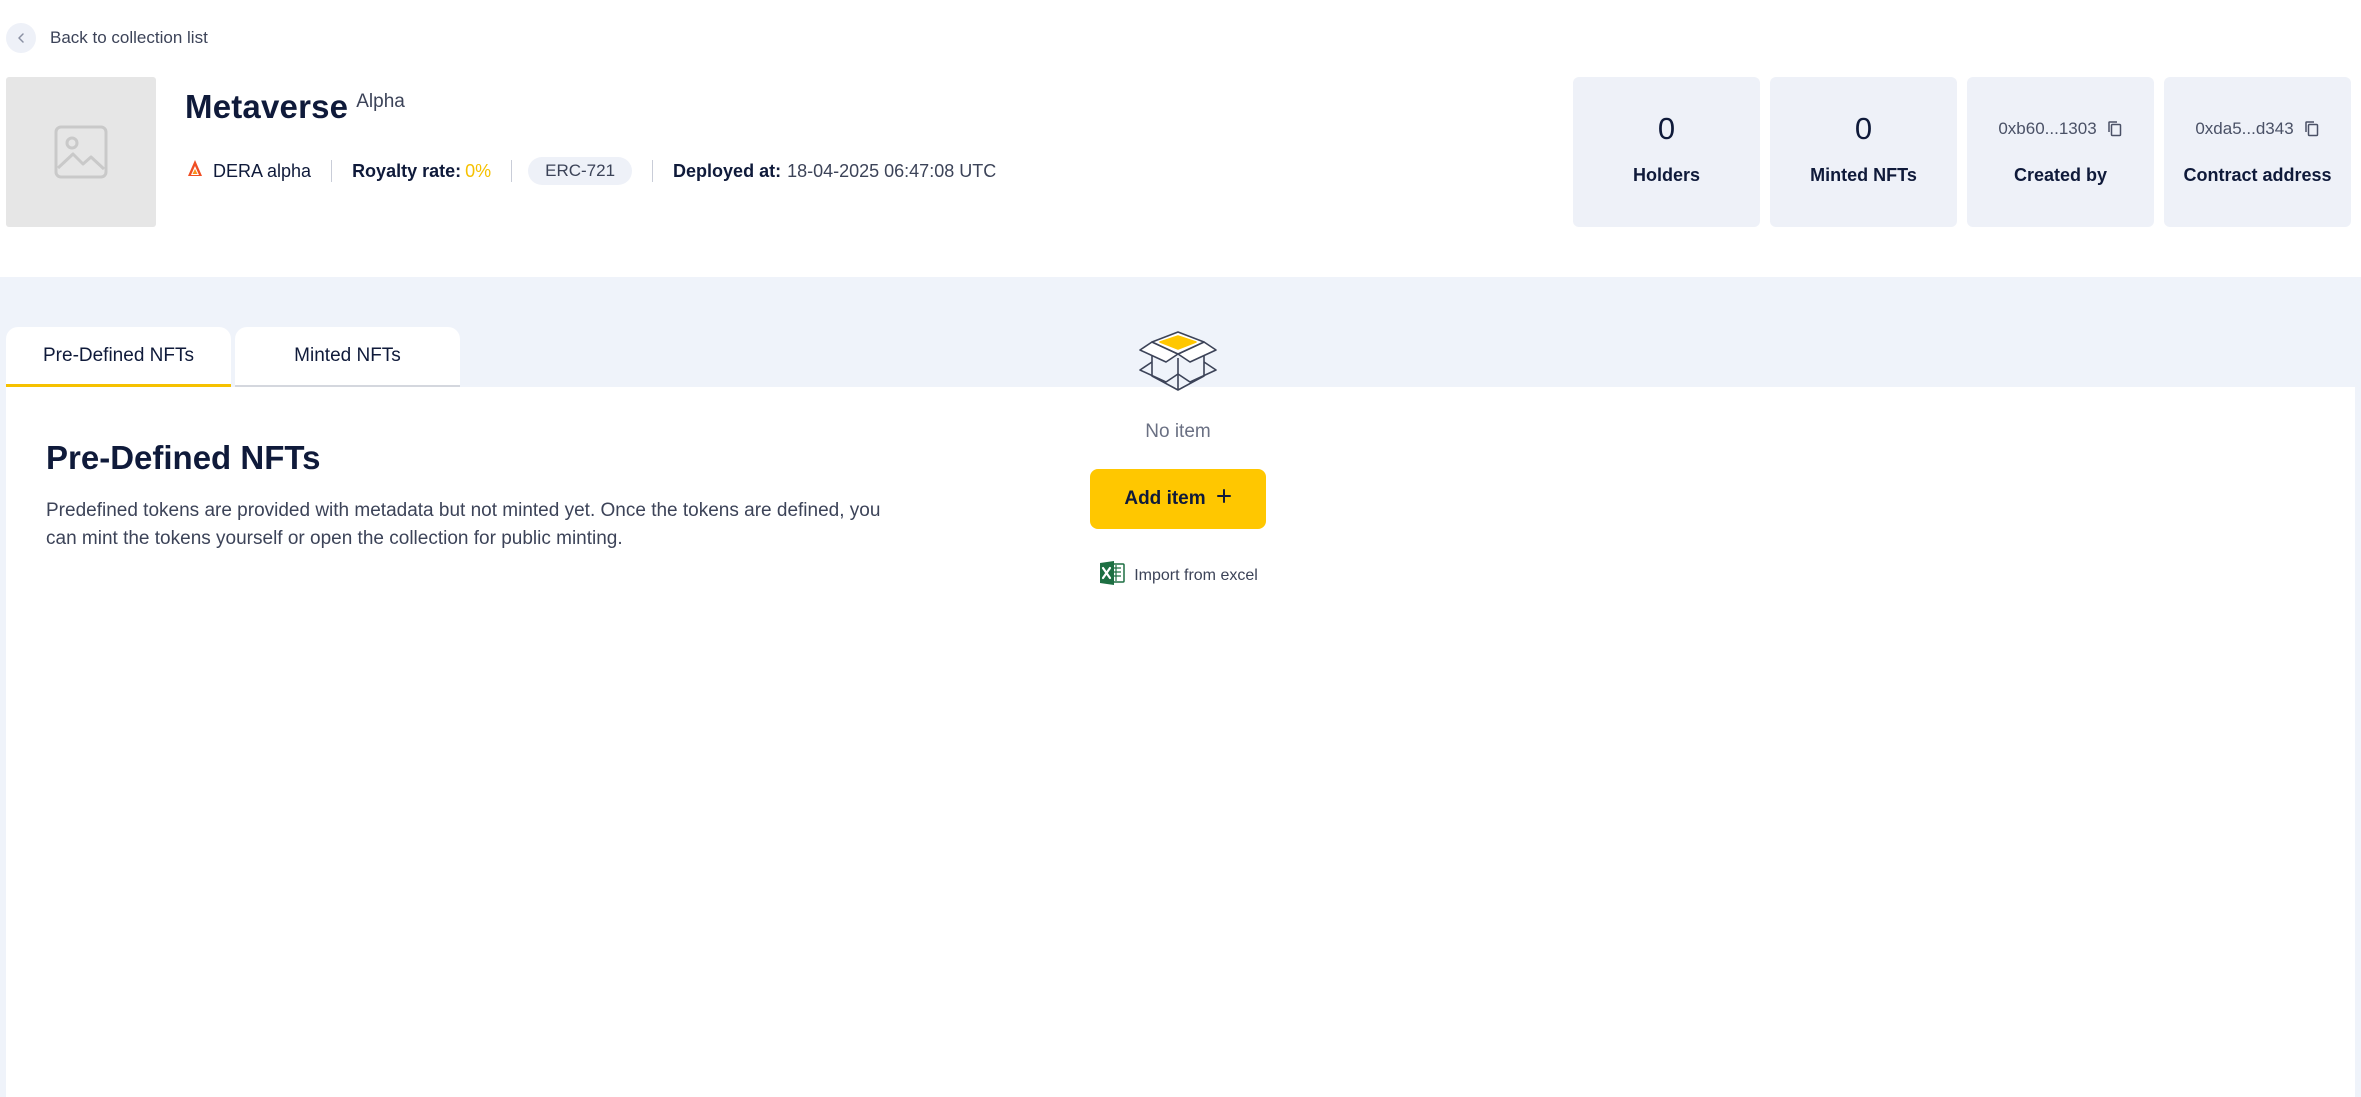 This screenshot has width=2361, height=1097. I want to click on collection-image-placeholder, so click(81, 152).